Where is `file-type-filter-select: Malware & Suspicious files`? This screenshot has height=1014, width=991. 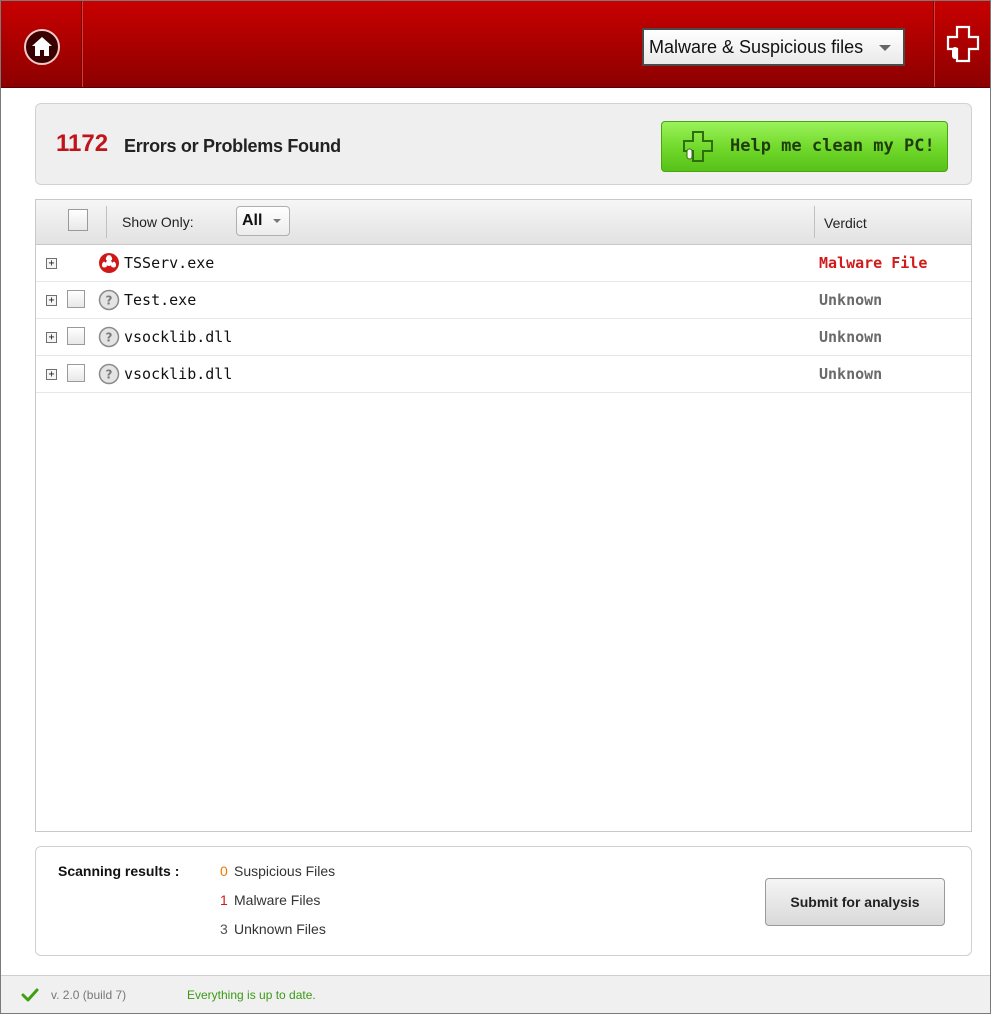
file-type-filter-select: Malware & Suspicious files is located at coordinates (773, 47).